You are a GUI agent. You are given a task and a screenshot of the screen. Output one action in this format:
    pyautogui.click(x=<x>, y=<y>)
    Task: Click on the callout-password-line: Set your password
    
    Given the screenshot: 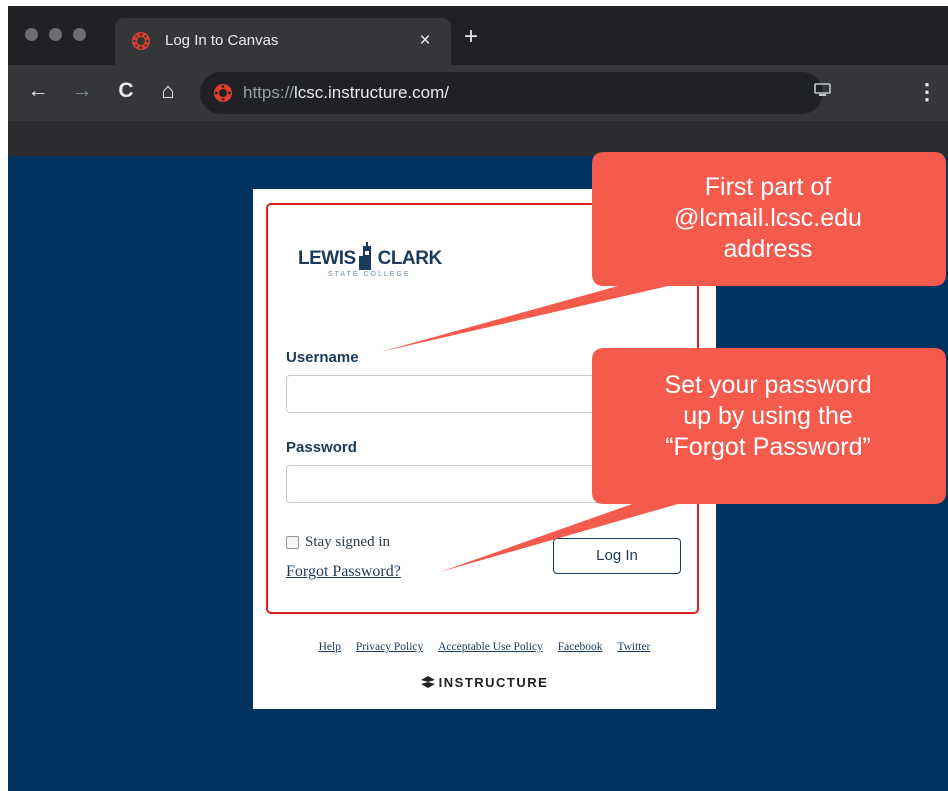 What is the action you would take?
    pyautogui.click(x=768, y=385)
    